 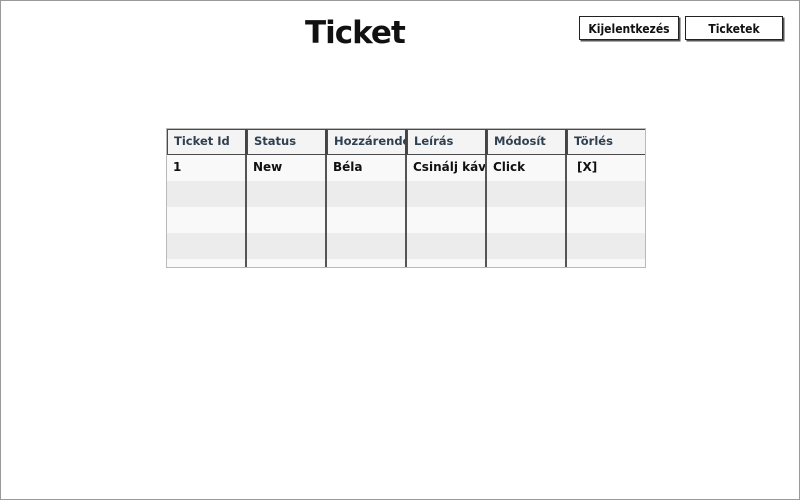 I want to click on table-row: 1 New Béla Csinálj kávét Click [X], so click(x=406, y=168).